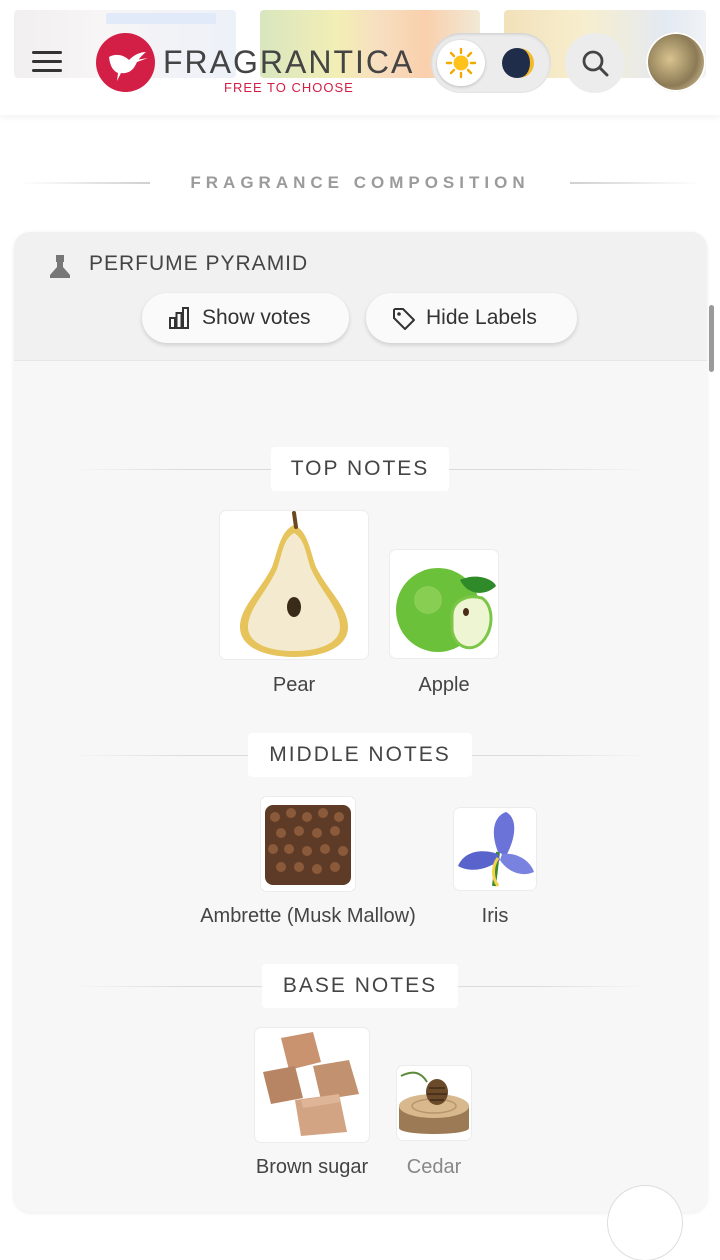 The width and height of the screenshot is (720, 1260). Describe the element at coordinates (517, 65) in the screenshot. I see `moon-icon` at that location.